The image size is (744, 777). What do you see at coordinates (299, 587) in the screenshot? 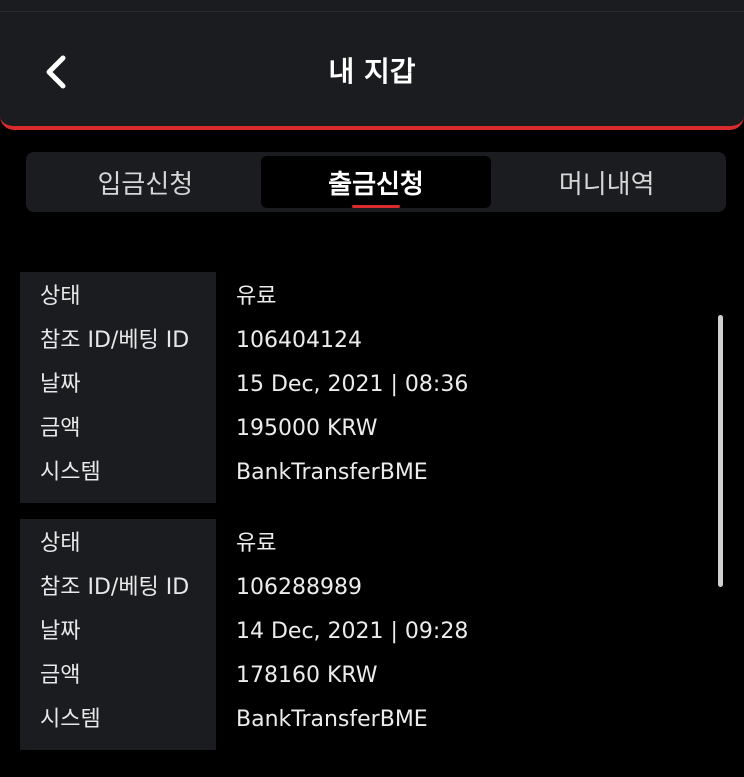
I see `value-ref-id: 106288989` at bounding box center [299, 587].